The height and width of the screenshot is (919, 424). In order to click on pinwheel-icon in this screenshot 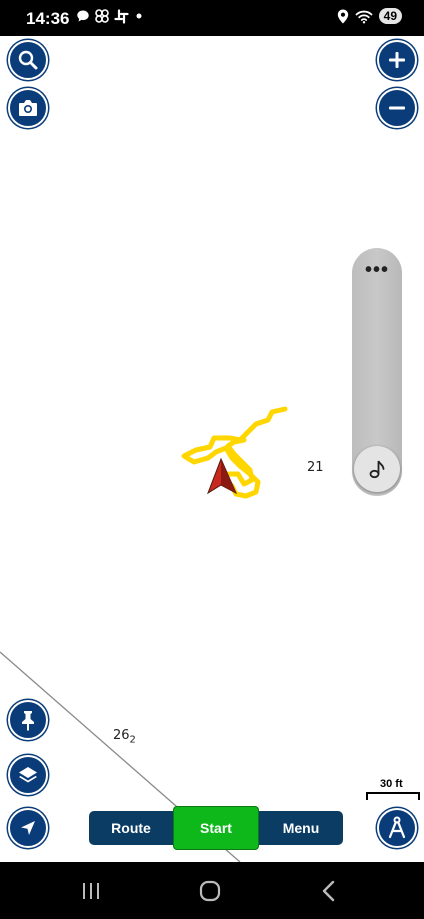, I will do `click(102, 16)`.